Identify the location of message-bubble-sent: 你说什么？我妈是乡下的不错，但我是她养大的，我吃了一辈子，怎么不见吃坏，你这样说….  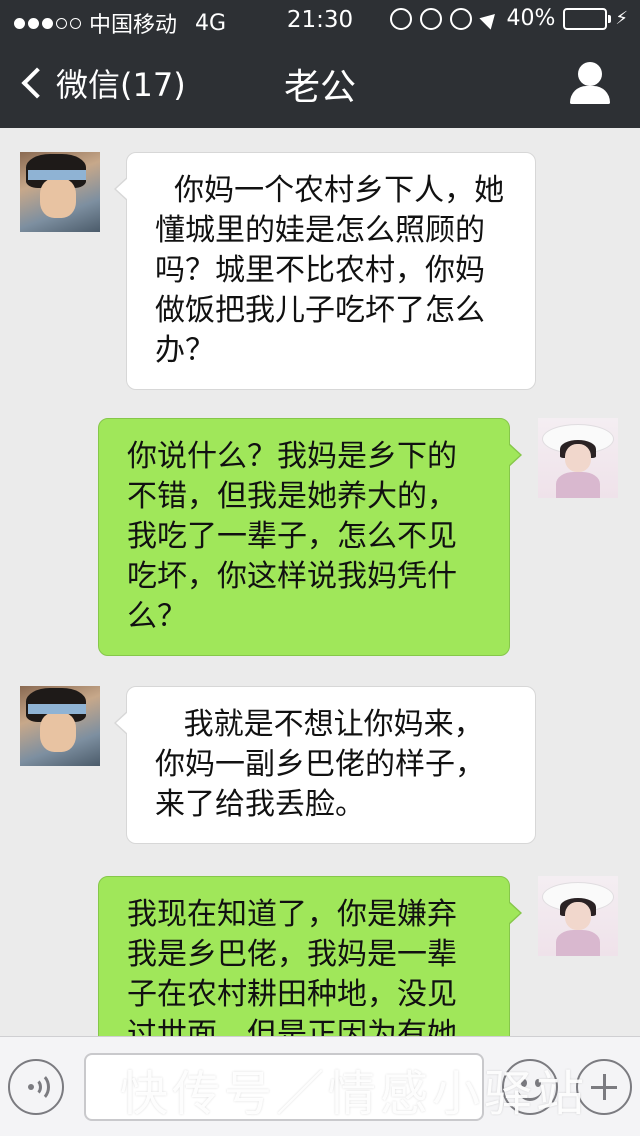
(310, 537).